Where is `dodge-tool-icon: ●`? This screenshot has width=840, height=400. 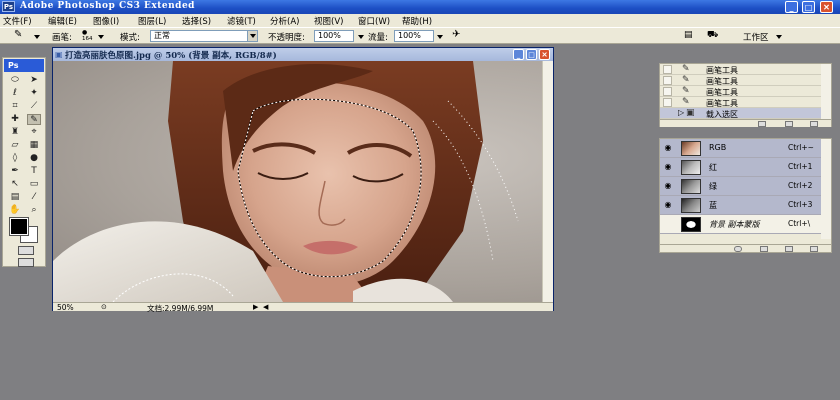 dodge-tool-icon: ● is located at coordinates (34, 158).